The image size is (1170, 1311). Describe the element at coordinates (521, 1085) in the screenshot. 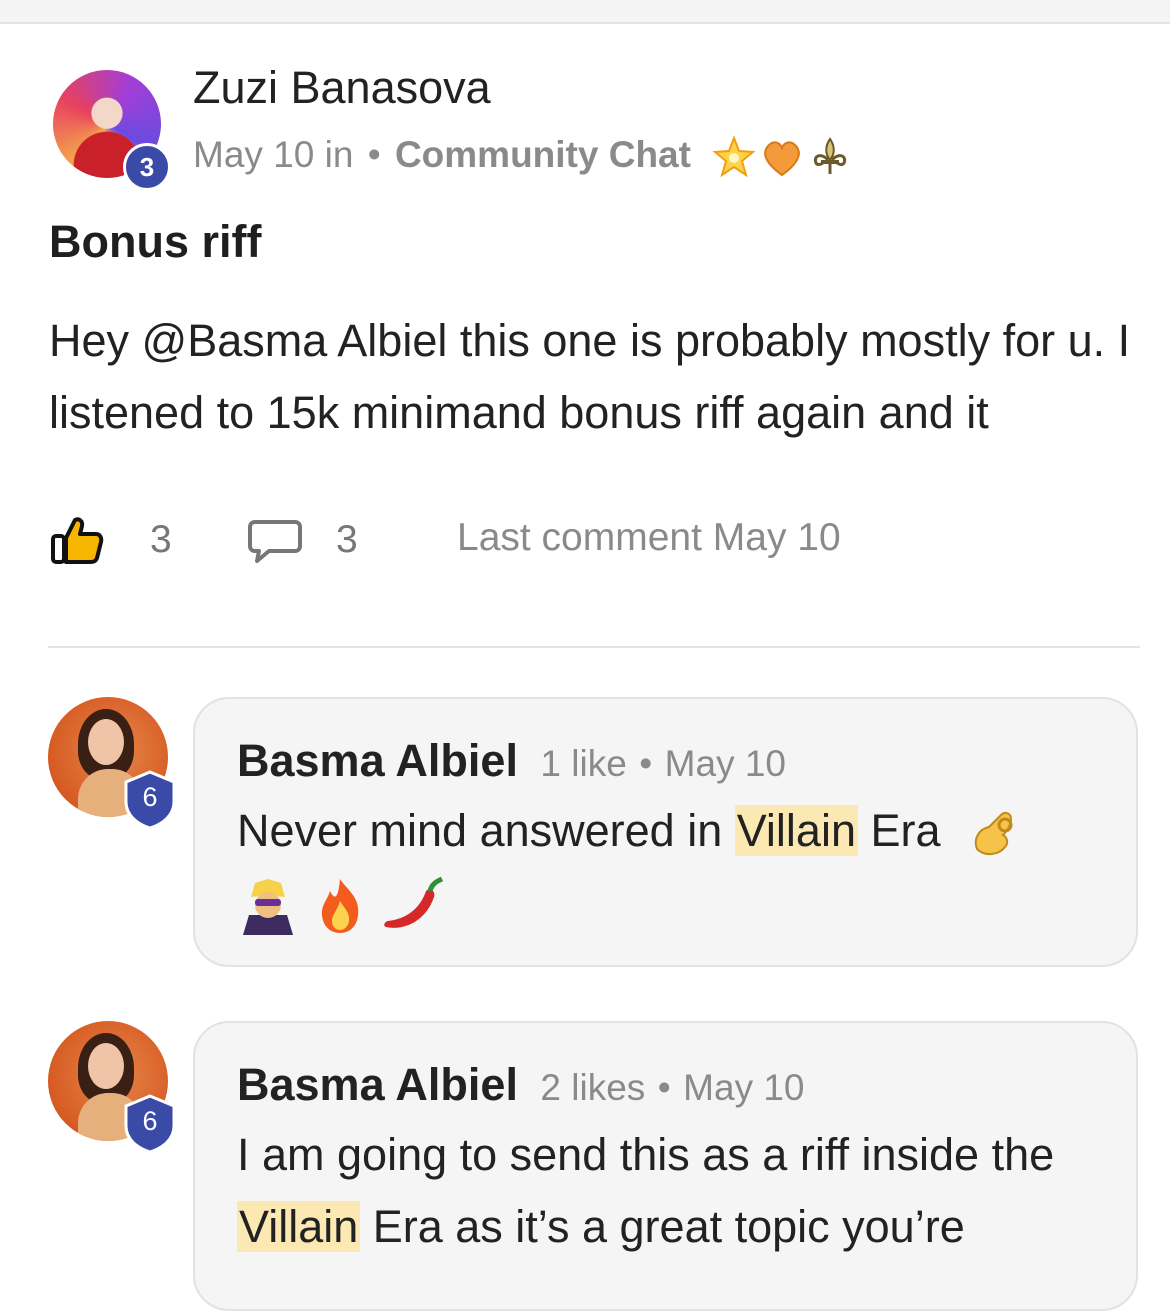

I see `comment-header: Basma Albiel 2 likes • May 10` at that location.